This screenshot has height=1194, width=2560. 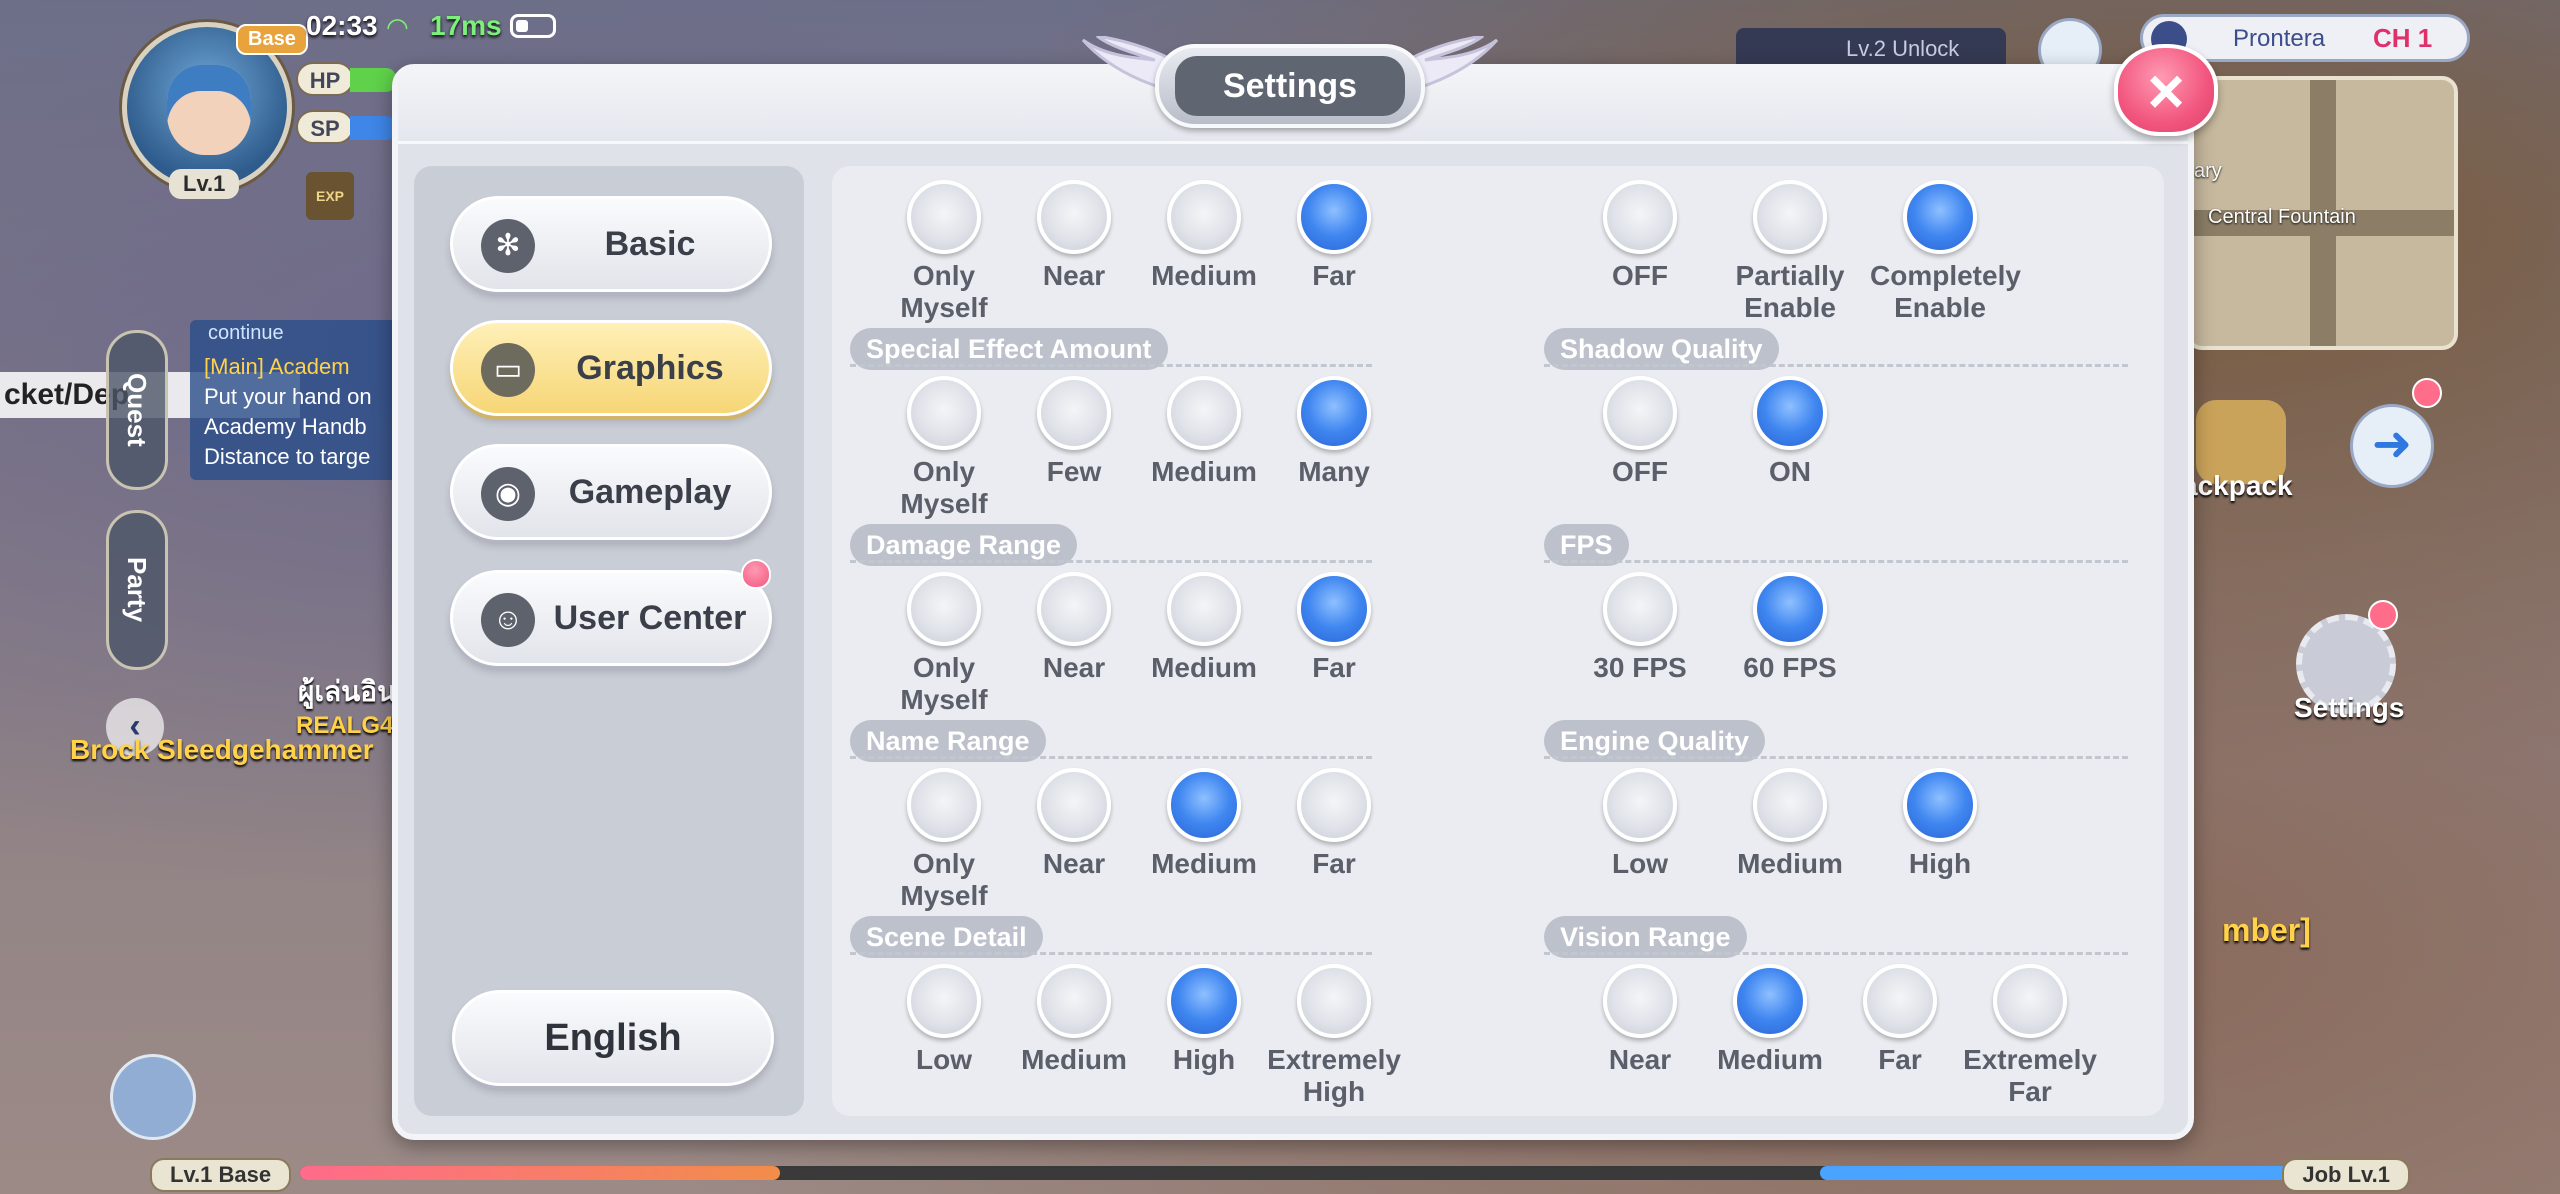 What do you see at coordinates (650, 368) in the screenshot?
I see `nav-label: Graphics` at bounding box center [650, 368].